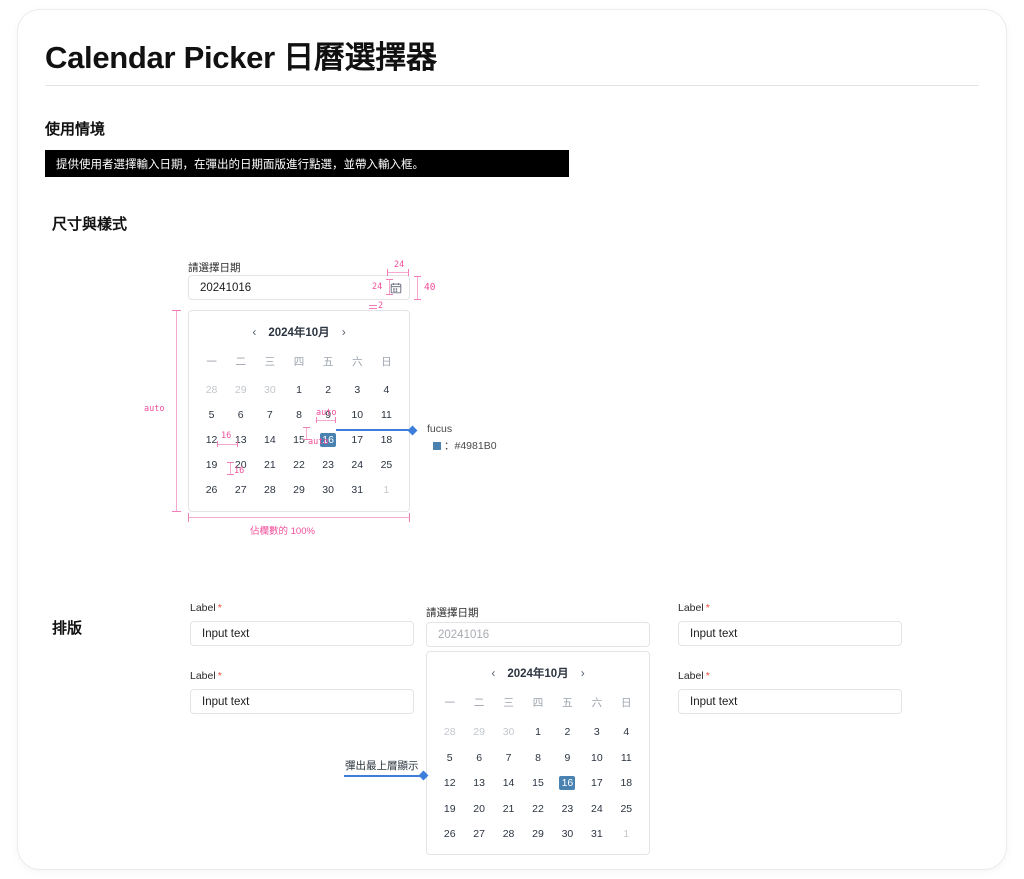 This screenshot has height=879, width=1024. What do you see at coordinates (449, 703) in the screenshot?
I see `calendar-weekday: 一` at bounding box center [449, 703].